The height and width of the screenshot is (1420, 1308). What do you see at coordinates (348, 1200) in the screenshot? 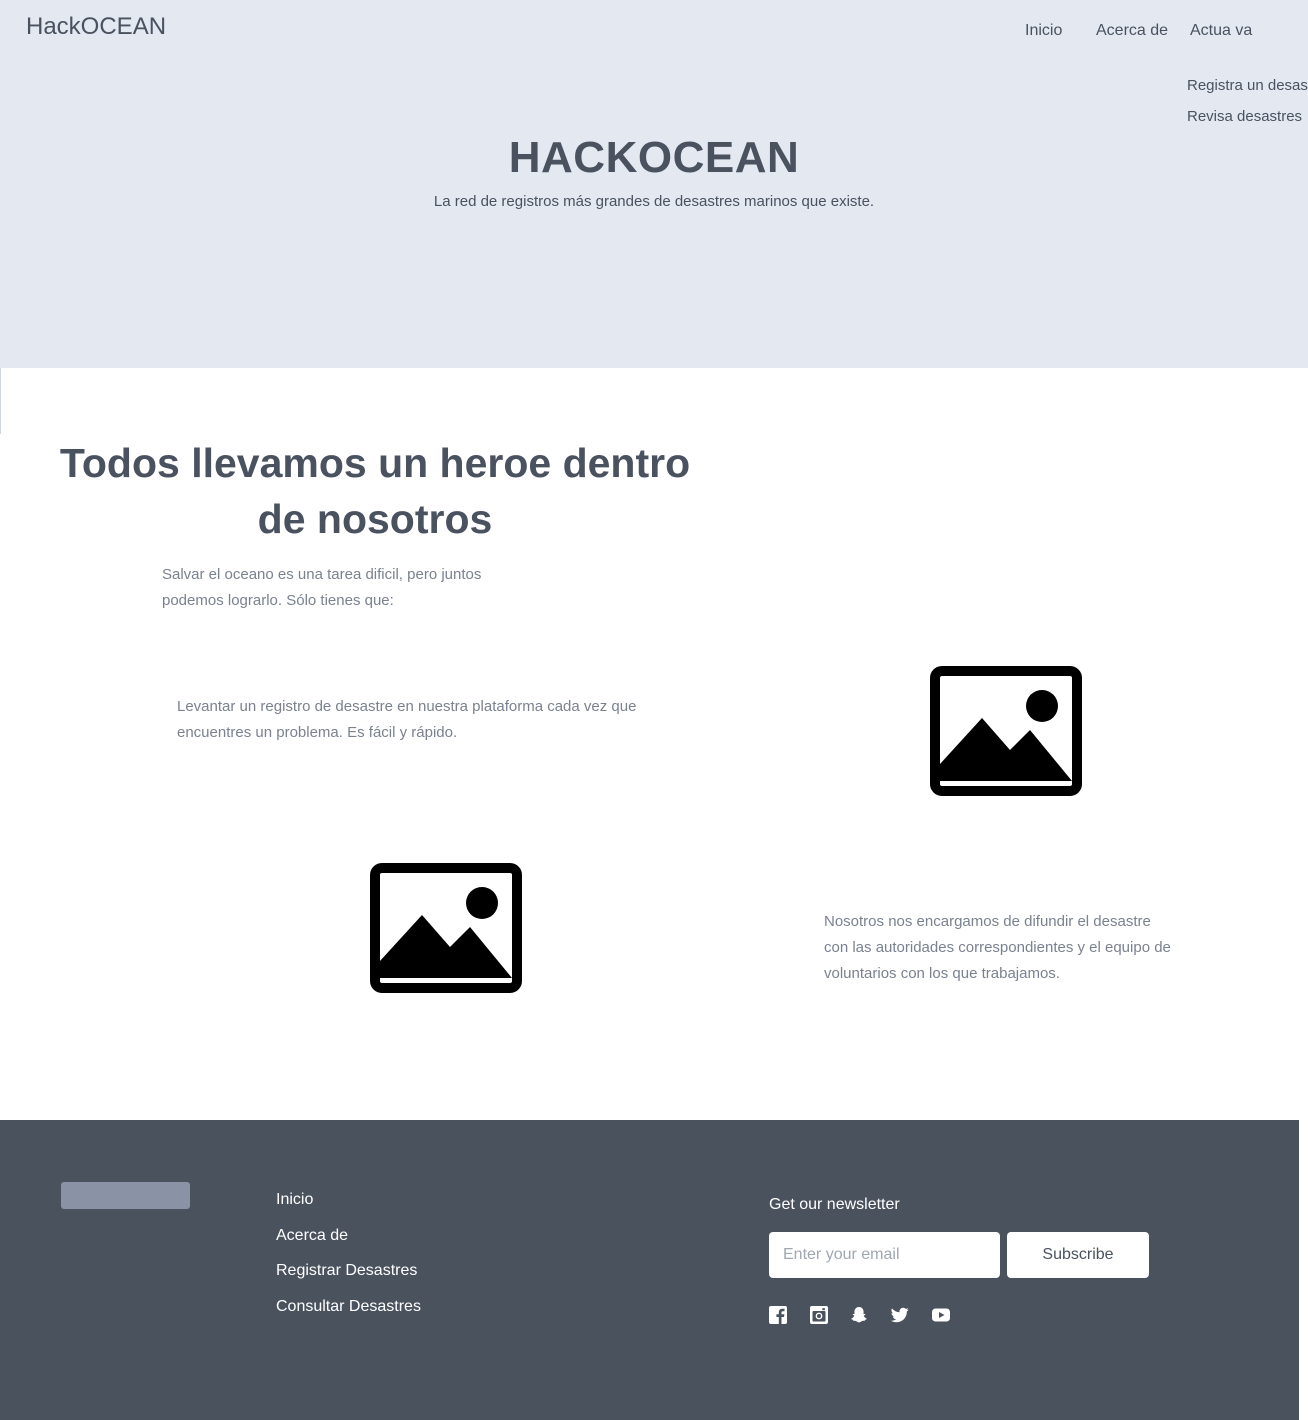
I see `footer-link-inicio: Inicio` at bounding box center [348, 1200].